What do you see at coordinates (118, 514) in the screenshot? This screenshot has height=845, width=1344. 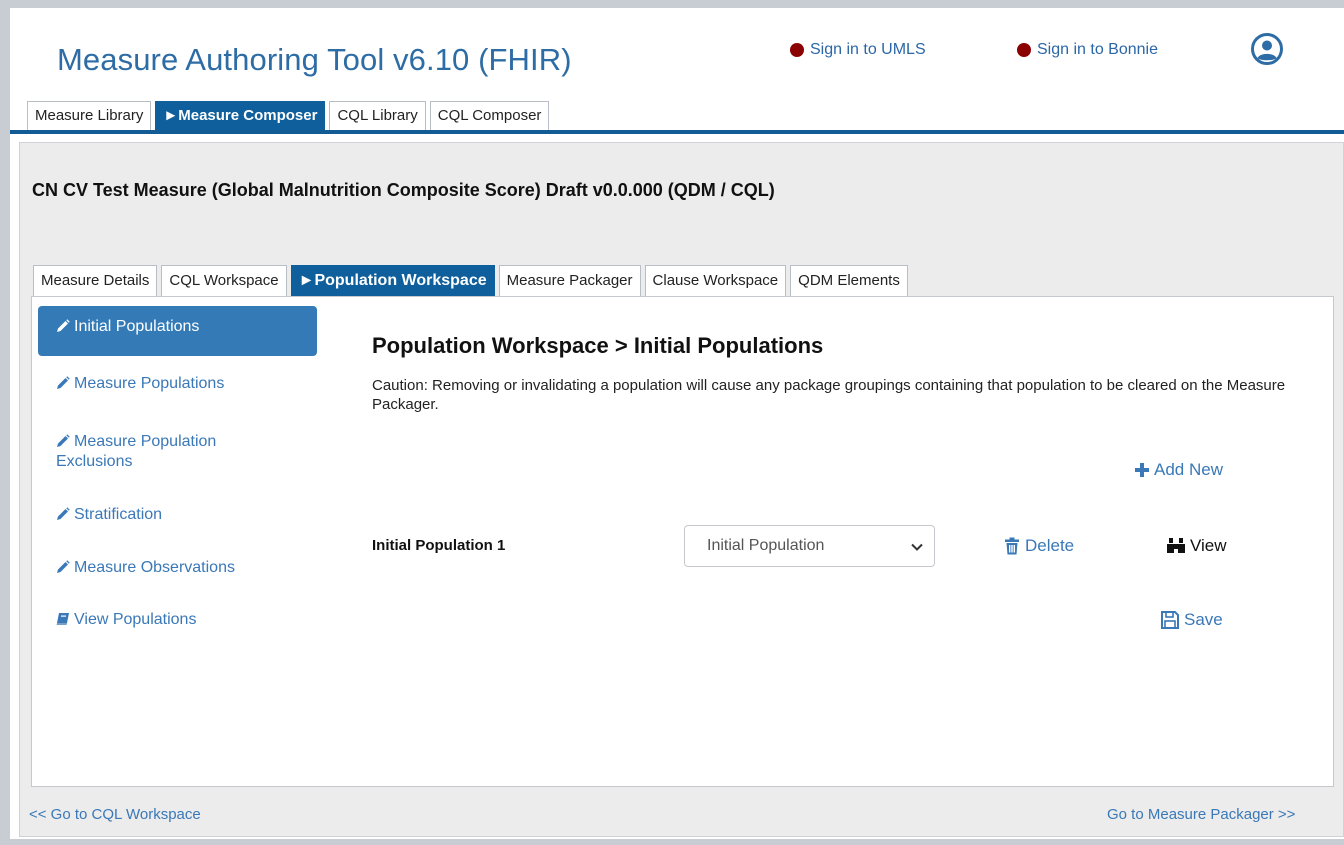 I see `sidebar-item-label: Stratification` at bounding box center [118, 514].